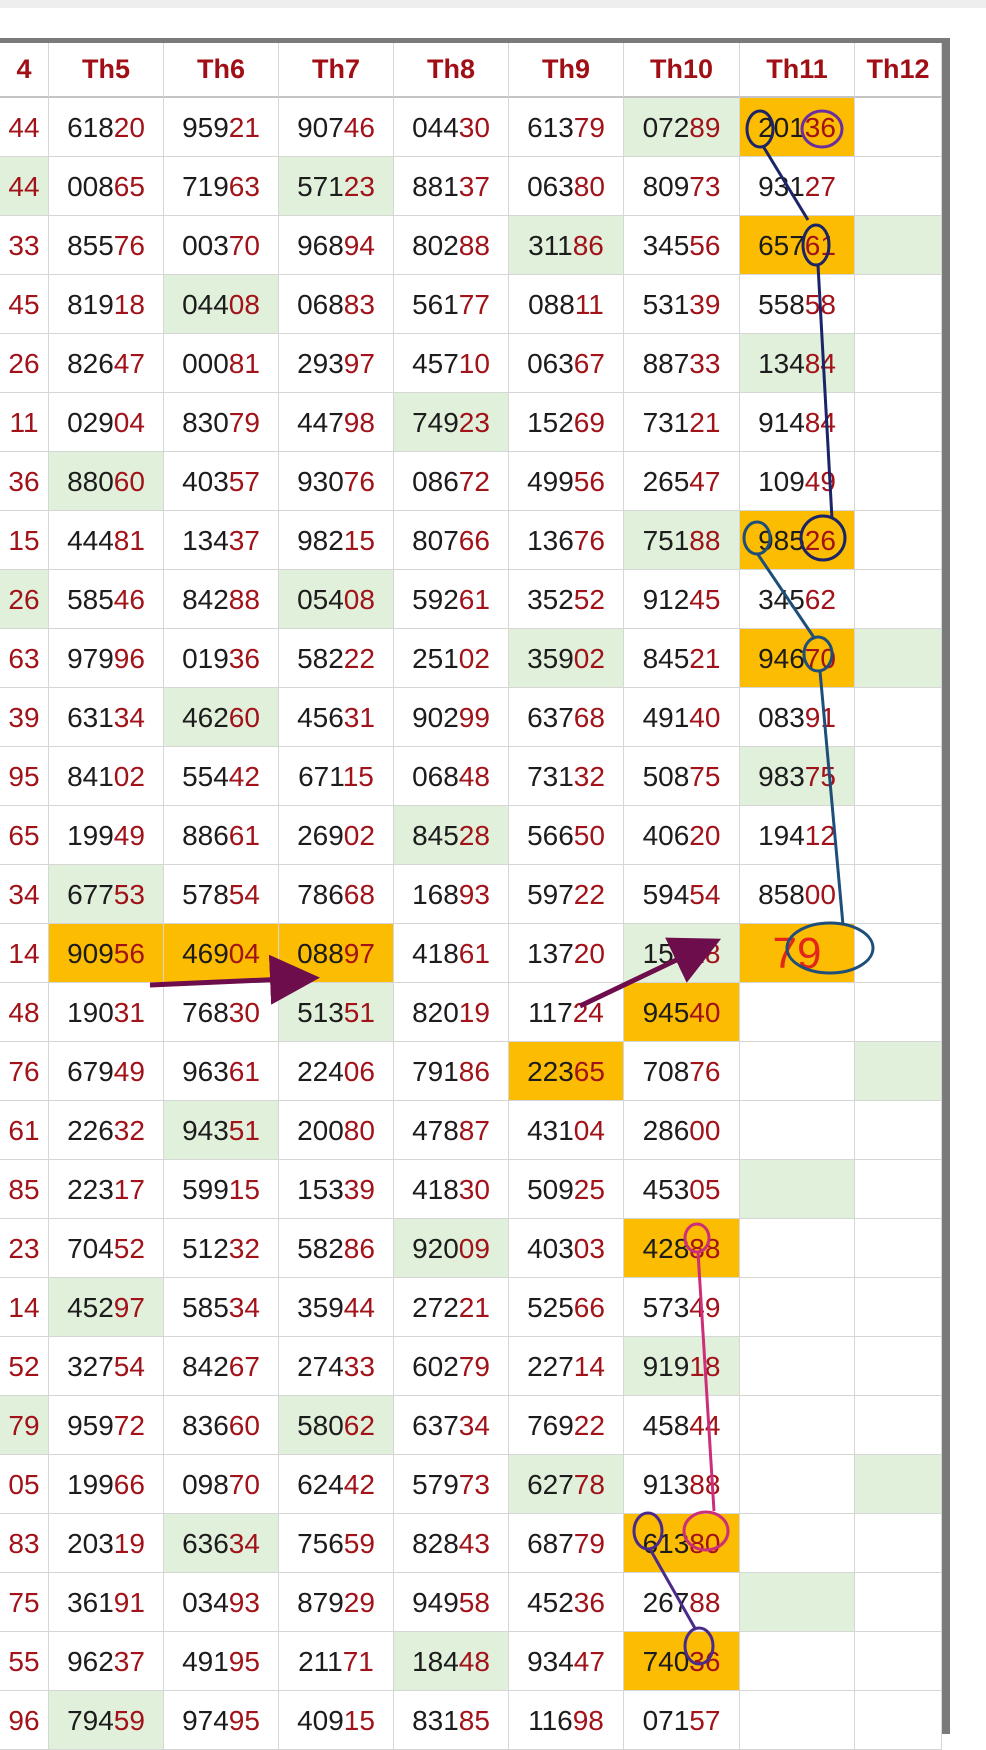 Image resolution: width=986 pixels, height=1750 pixels. I want to click on cell-value-head: 072, so click(666, 127).